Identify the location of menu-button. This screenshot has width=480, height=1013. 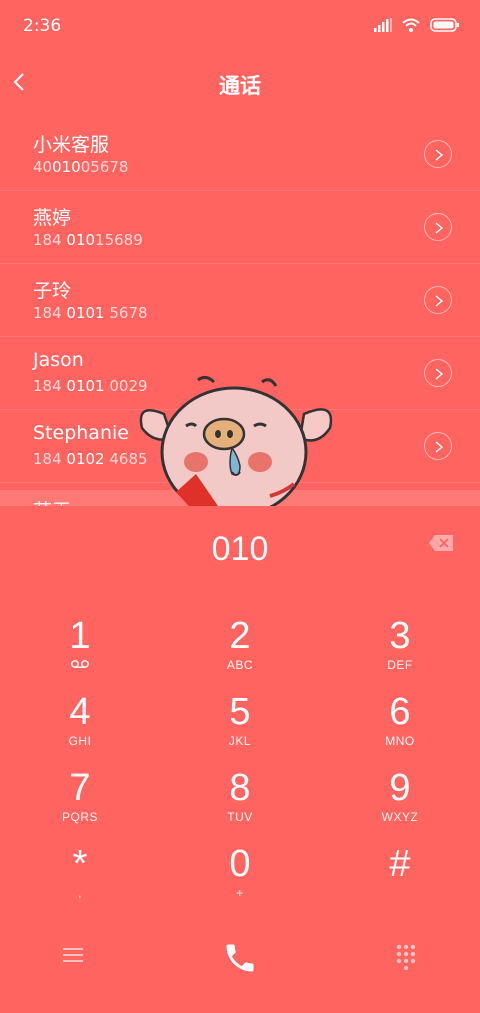
(73, 957).